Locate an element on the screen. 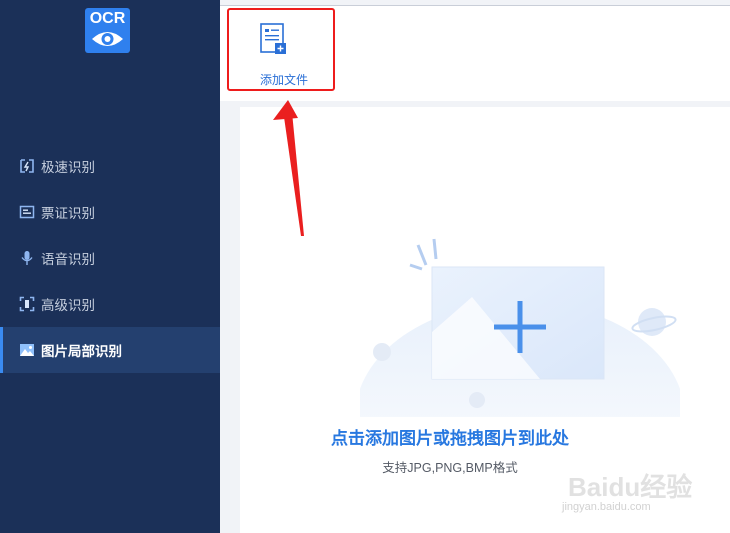 The image size is (730, 533). sidebar-item-ticket-recognition: 票证识别 is located at coordinates (110, 212).